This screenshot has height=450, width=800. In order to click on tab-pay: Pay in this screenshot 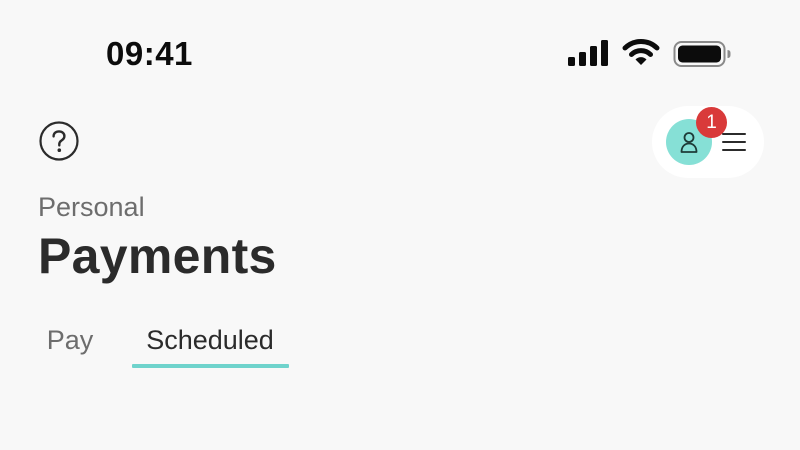, I will do `click(70, 340)`.